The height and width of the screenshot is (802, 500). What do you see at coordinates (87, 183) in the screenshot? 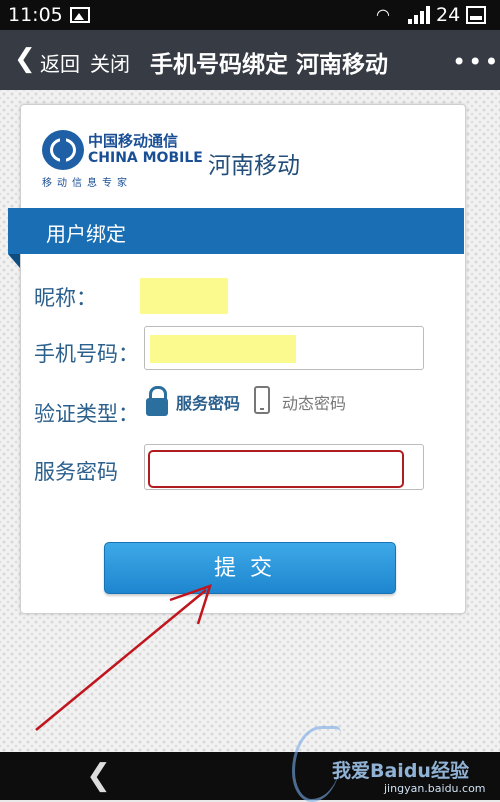
I see `logo-slogan: 移动信息专家` at bounding box center [87, 183].